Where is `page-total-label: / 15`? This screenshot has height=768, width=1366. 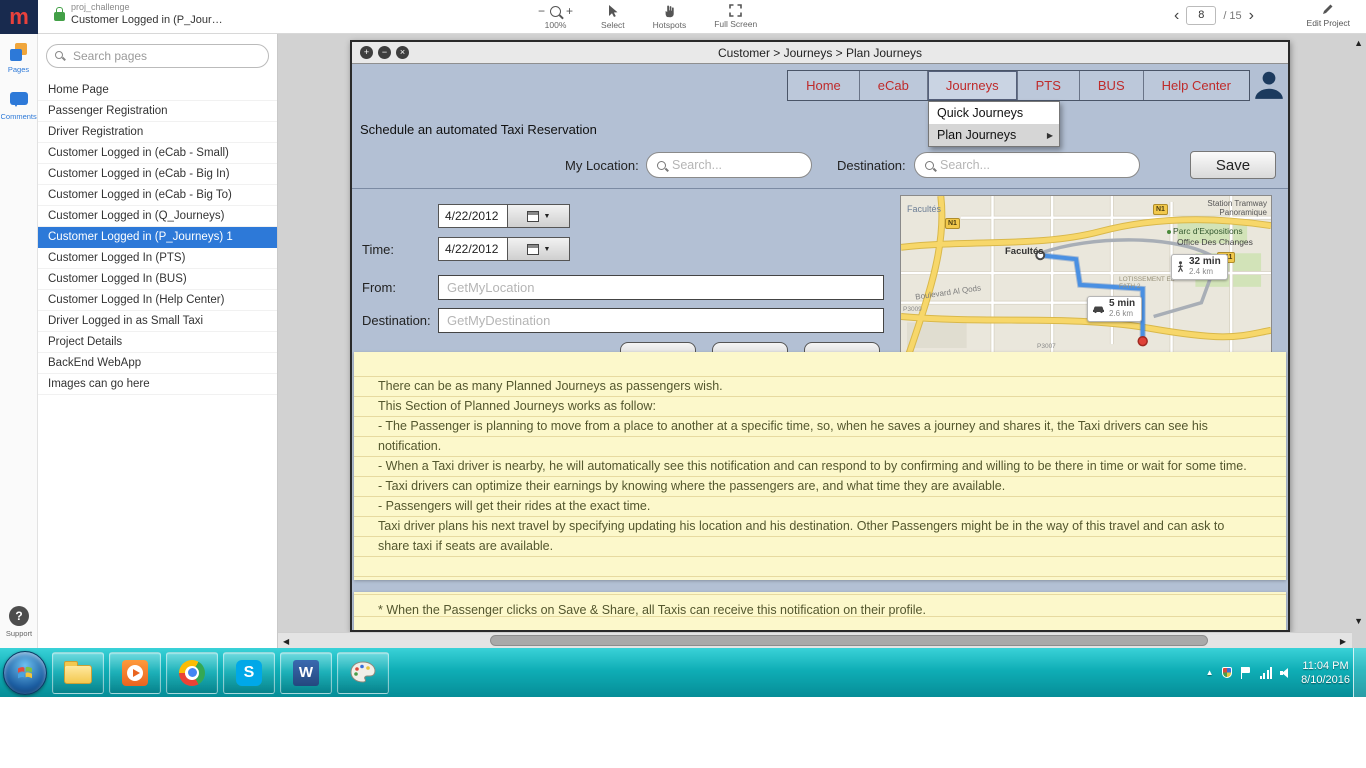 page-total-label: / 15 is located at coordinates (1232, 15).